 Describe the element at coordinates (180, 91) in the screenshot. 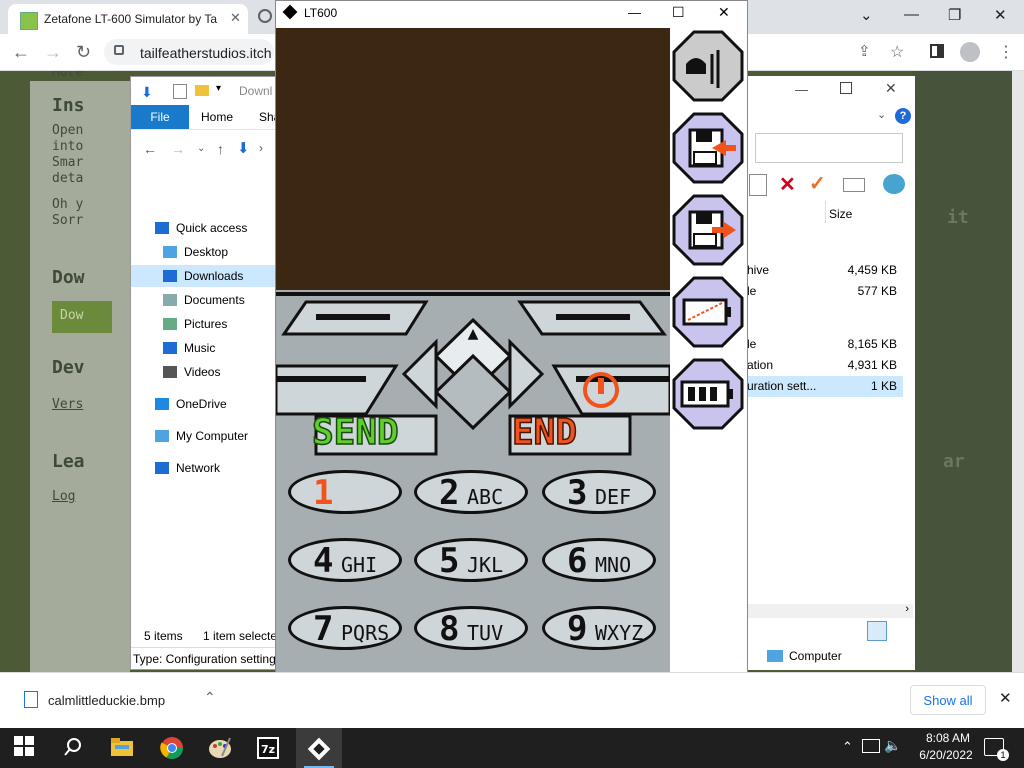

I see `properties-icon` at that location.